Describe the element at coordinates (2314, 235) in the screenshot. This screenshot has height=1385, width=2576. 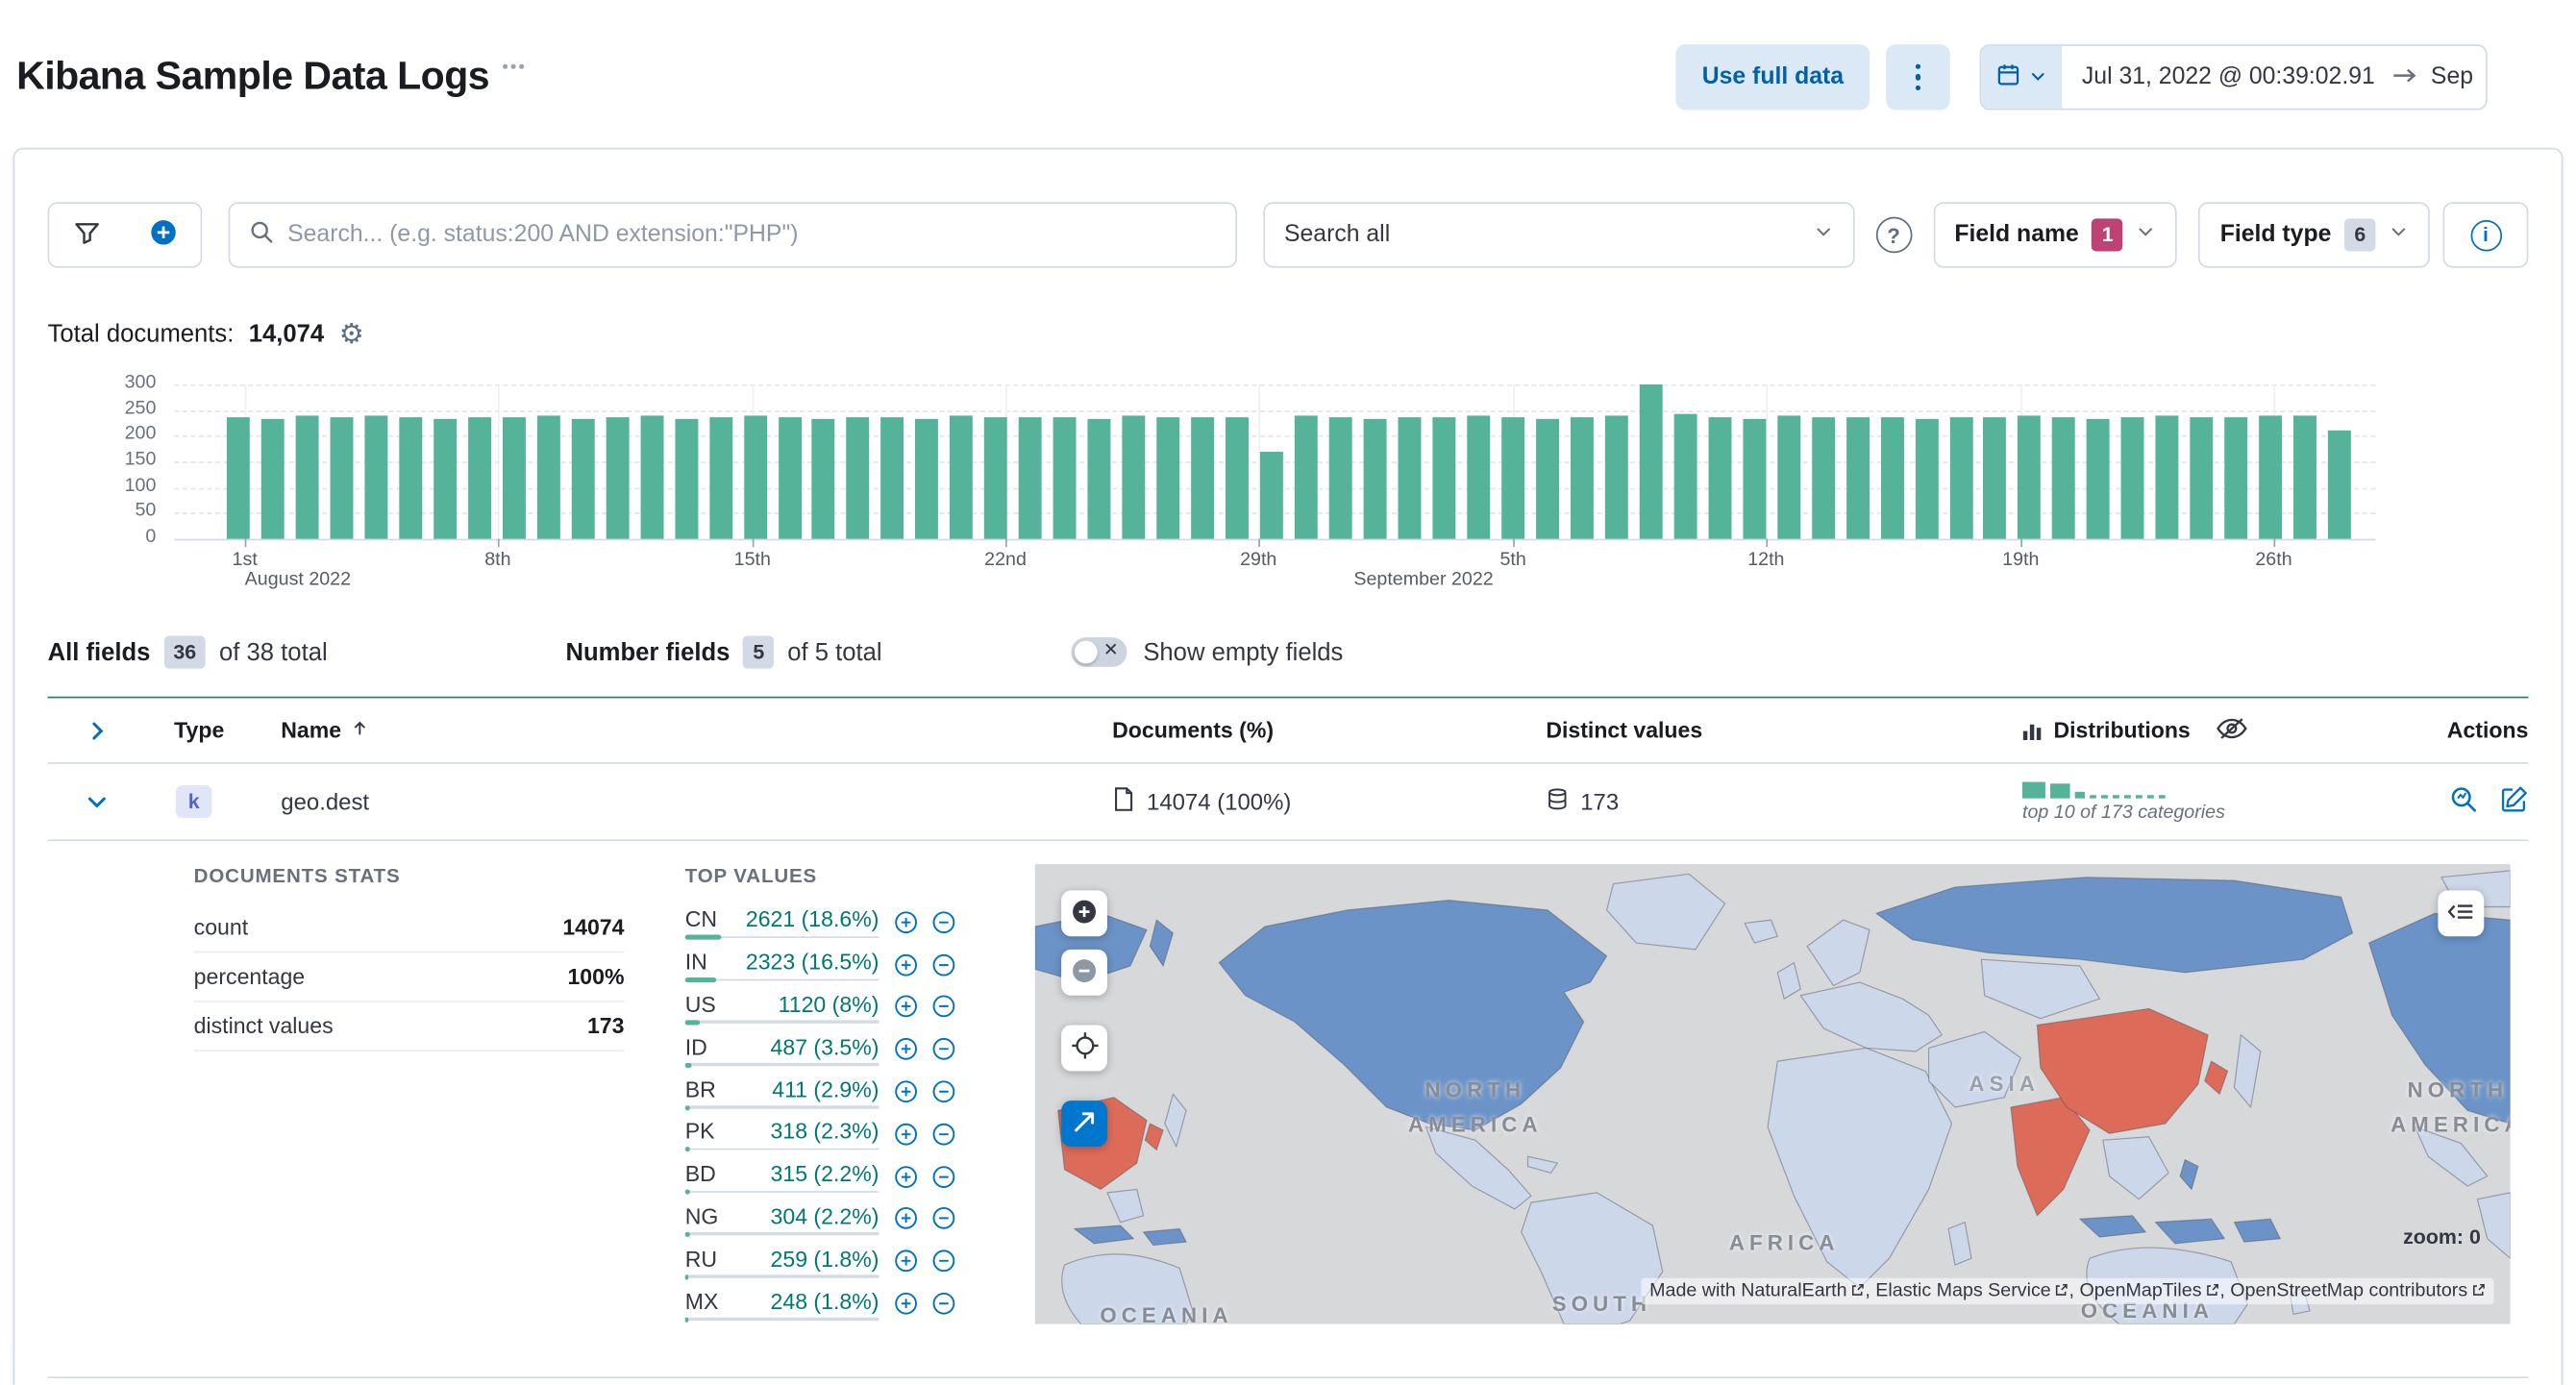
I see `field-type-filter-button: Field type 6` at that location.